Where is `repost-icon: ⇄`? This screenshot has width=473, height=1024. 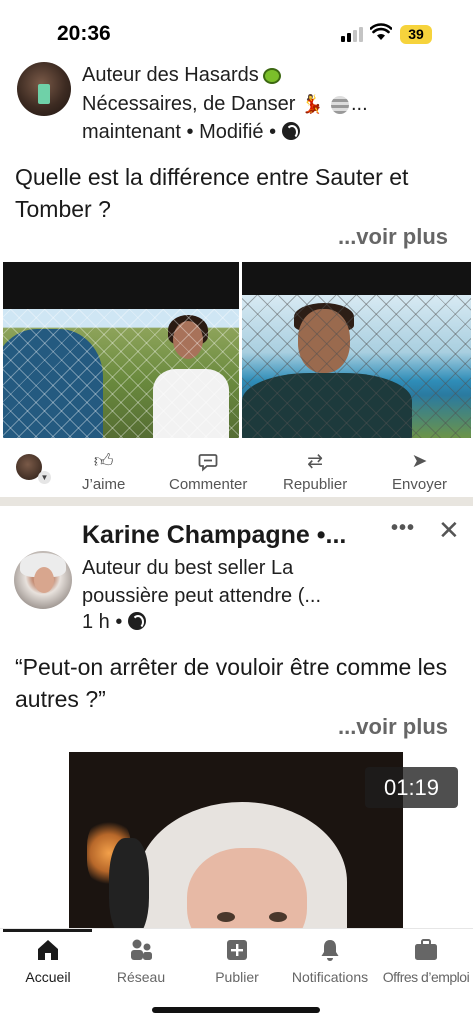 repost-icon: ⇄ is located at coordinates (315, 461).